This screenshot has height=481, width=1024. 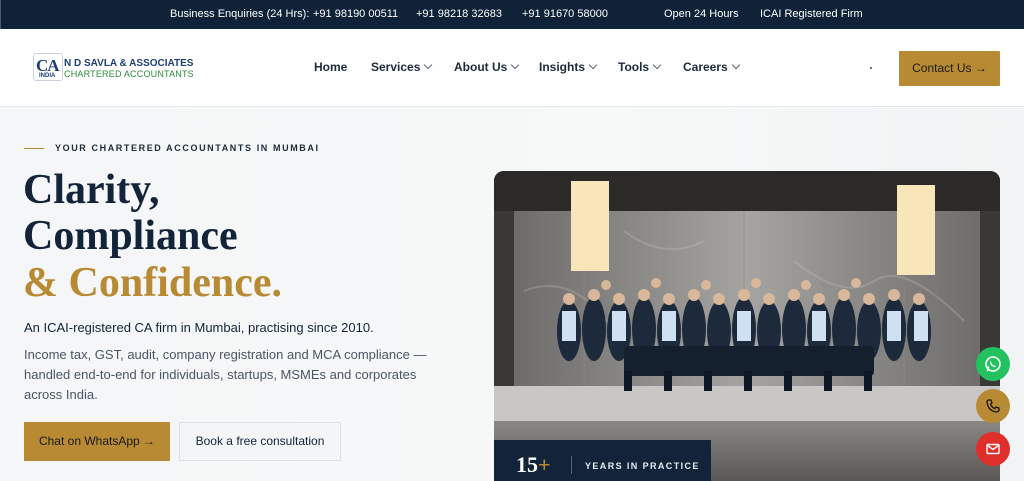 I want to click on nav-insights: Insights, so click(x=568, y=67).